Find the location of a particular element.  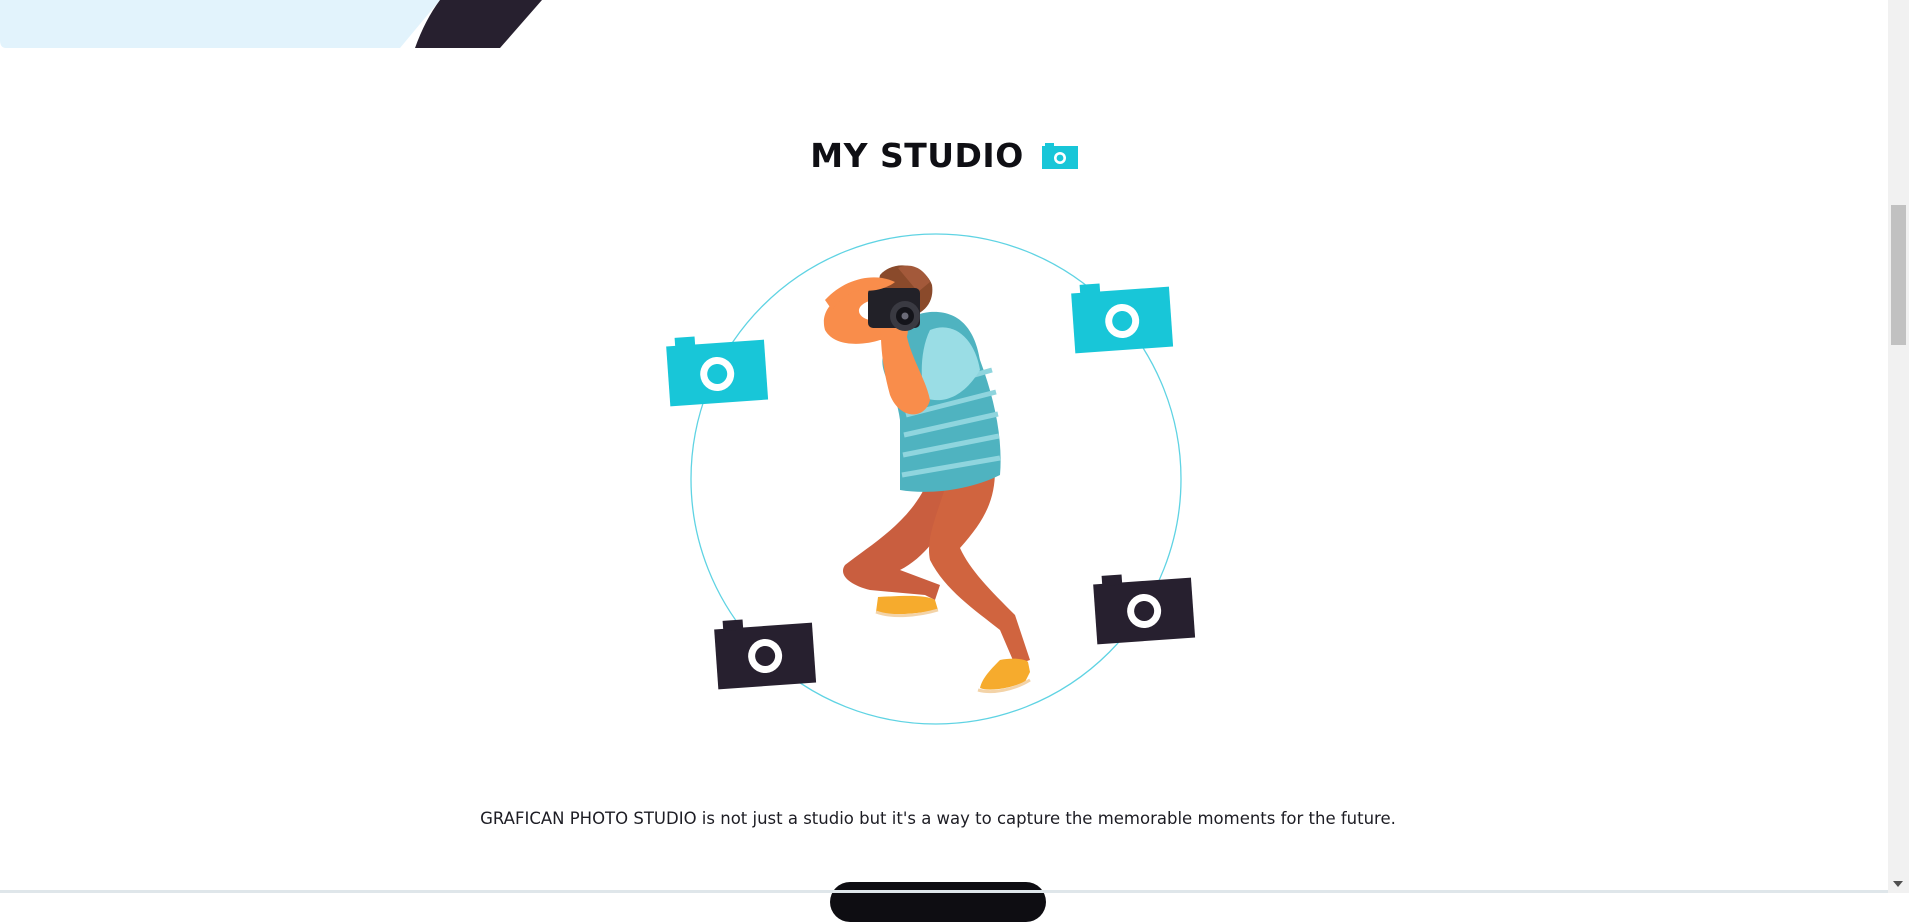

section-title: MY STUDIO is located at coordinates (944, 154).